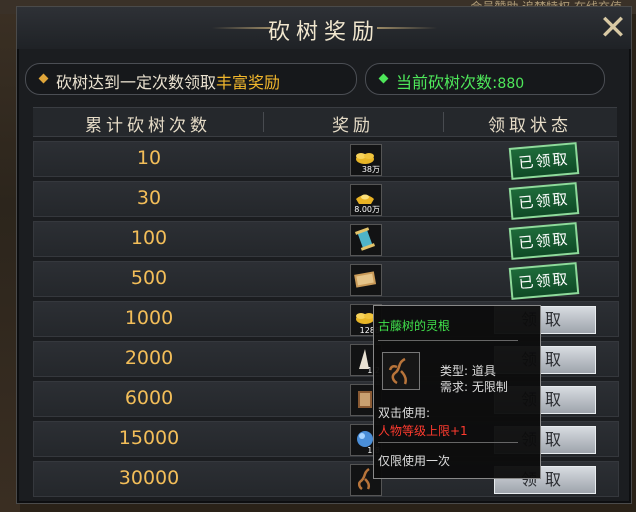 This screenshot has height=512, width=636. I want to click on chop-count-cell: 30000, so click(149, 478).